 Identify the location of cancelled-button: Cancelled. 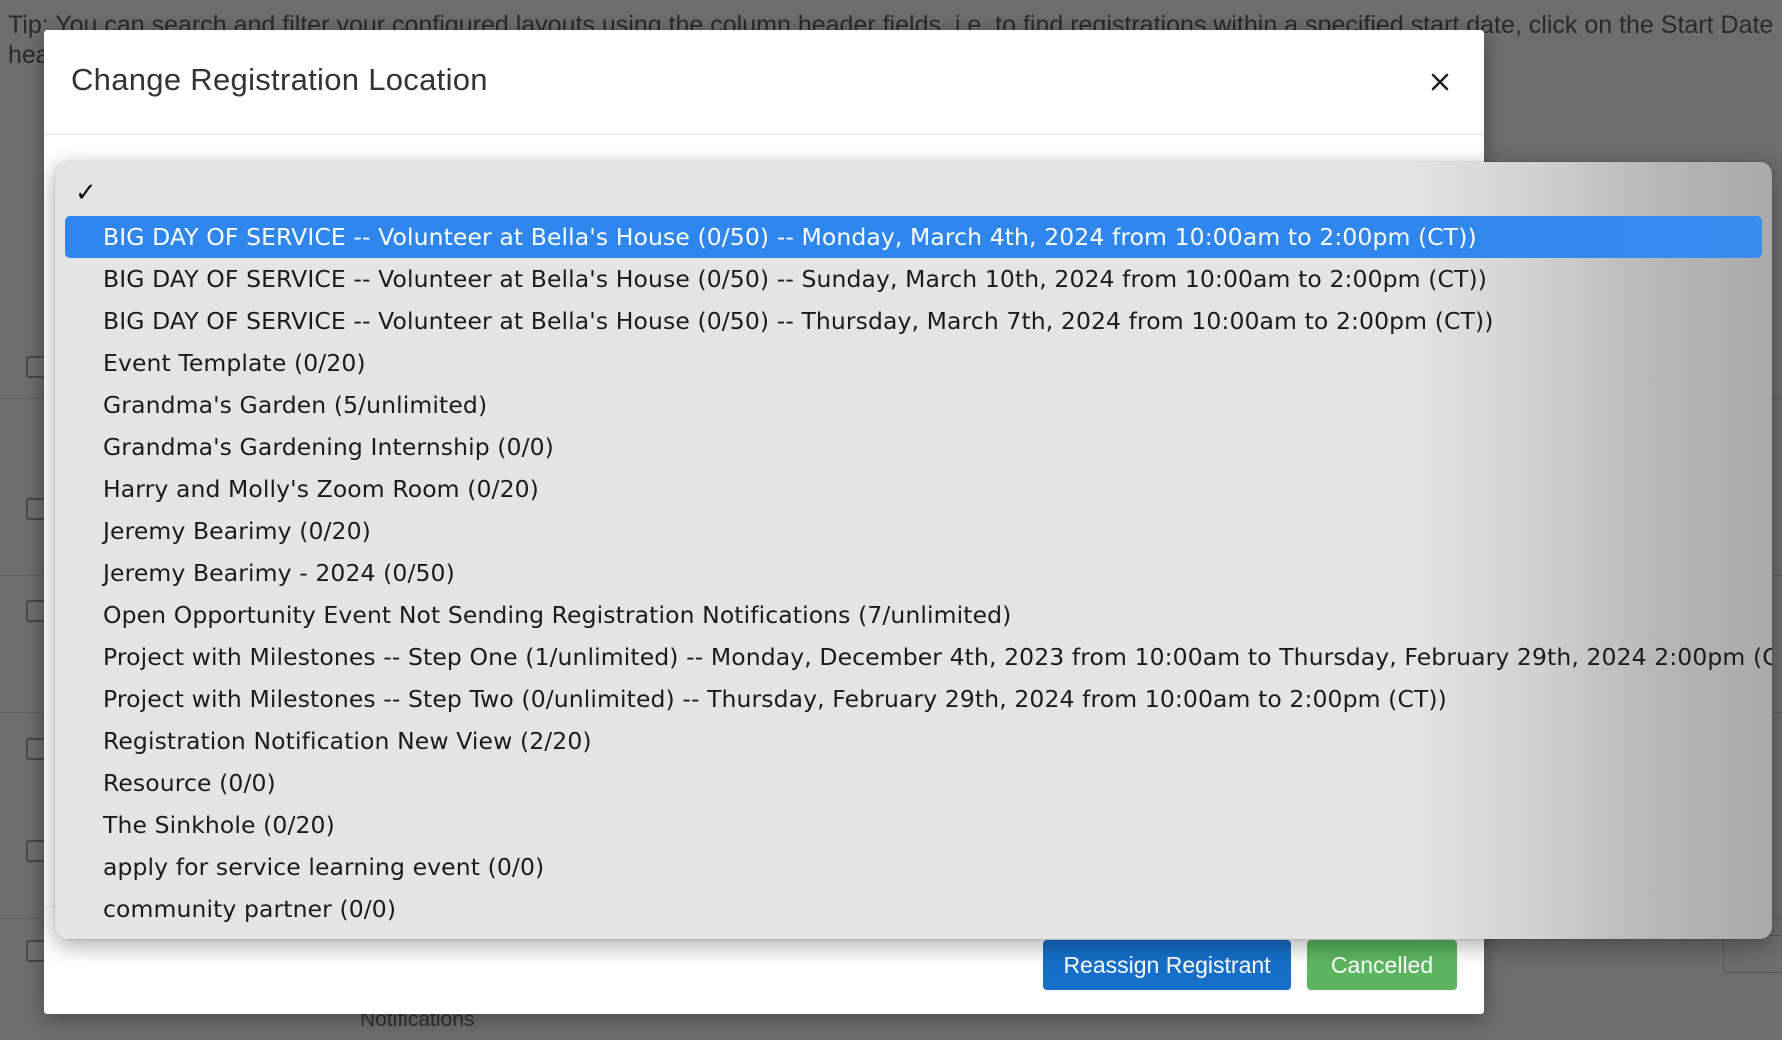
(1382, 965).